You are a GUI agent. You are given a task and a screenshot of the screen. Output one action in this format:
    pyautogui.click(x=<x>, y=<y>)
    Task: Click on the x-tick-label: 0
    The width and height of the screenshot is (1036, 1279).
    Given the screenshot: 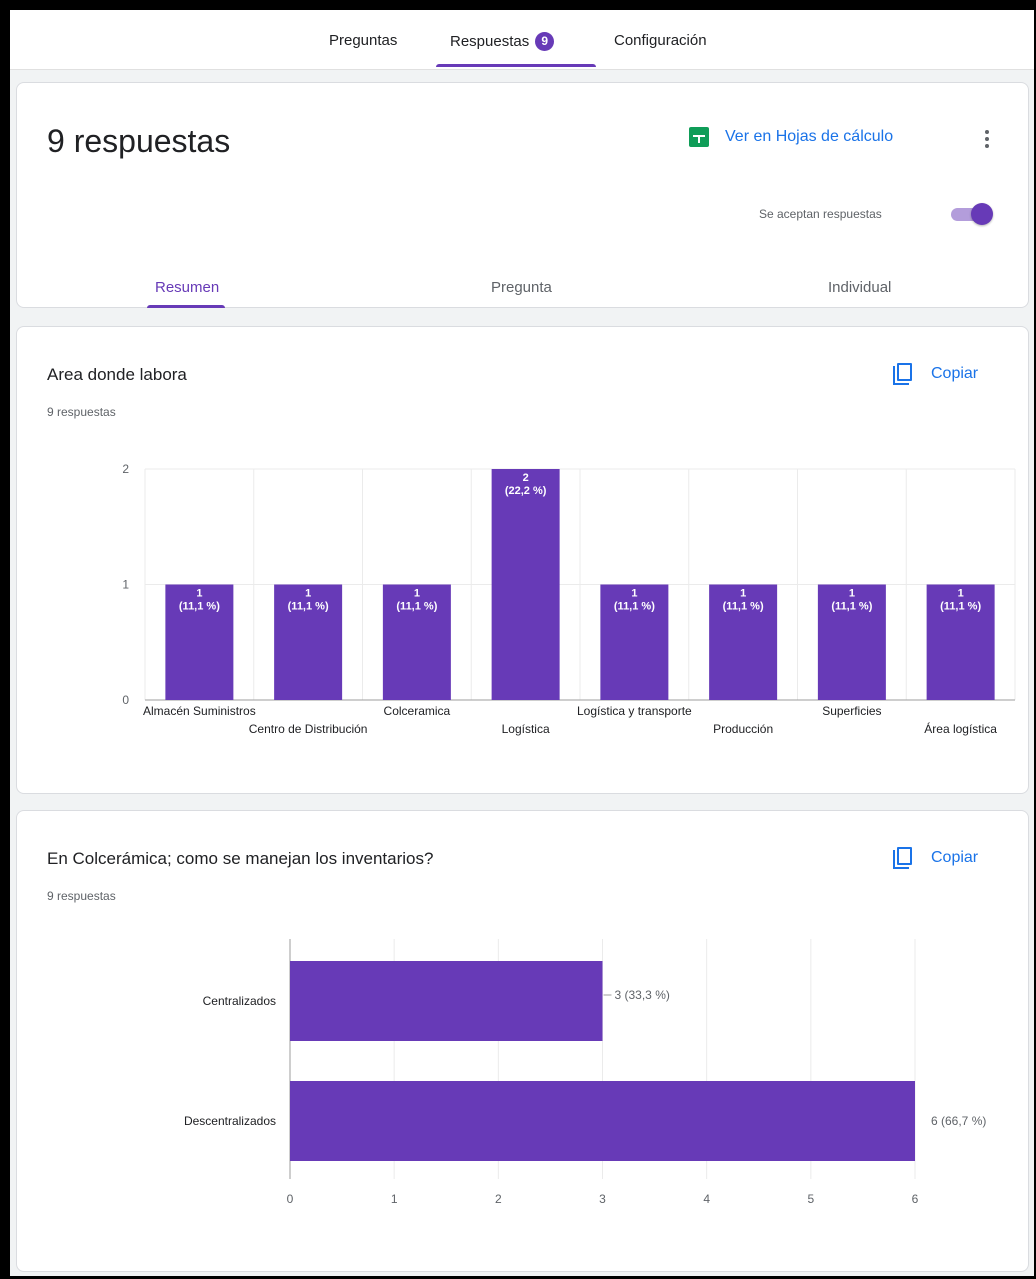 What is the action you would take?
    pyautogui.click(x=290, y=1199)
    